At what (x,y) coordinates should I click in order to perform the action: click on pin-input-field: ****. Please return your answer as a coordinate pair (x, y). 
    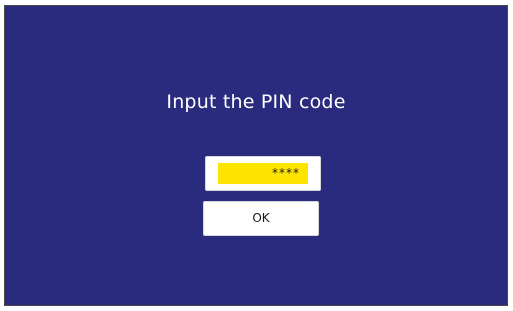
    Looking at the image, I should click on (263, 173).